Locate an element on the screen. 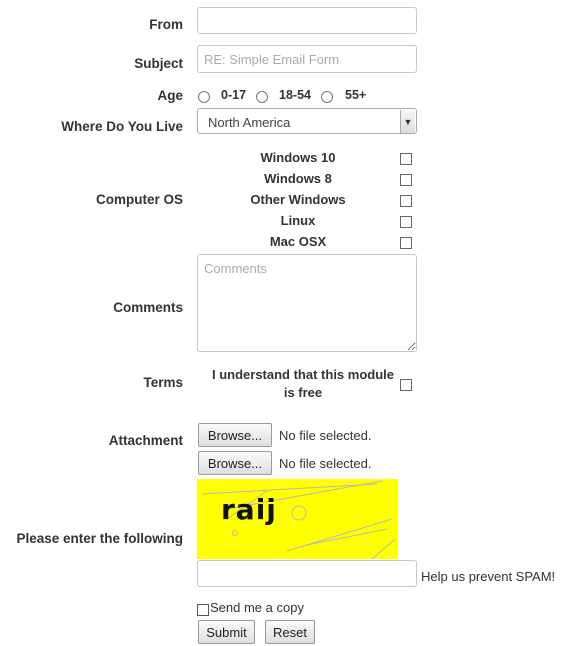 The image size is (566, 646). from-input is located at coordinates (307, 20).